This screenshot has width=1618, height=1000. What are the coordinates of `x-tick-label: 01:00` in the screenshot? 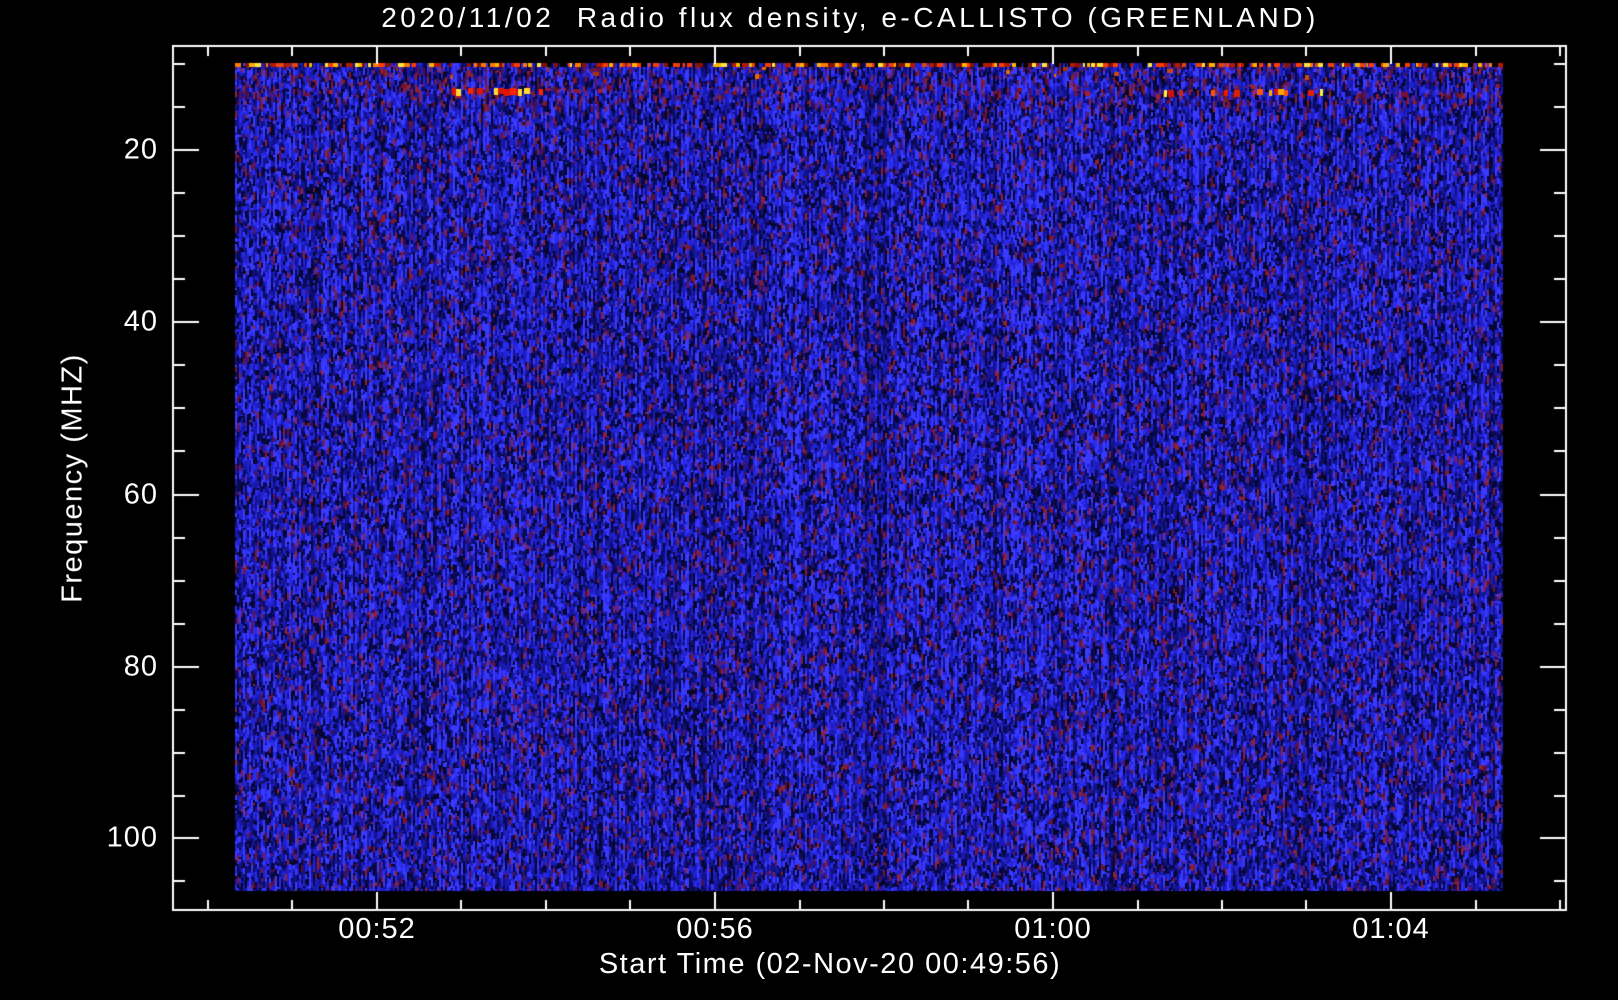 It's located at (1053, 929).